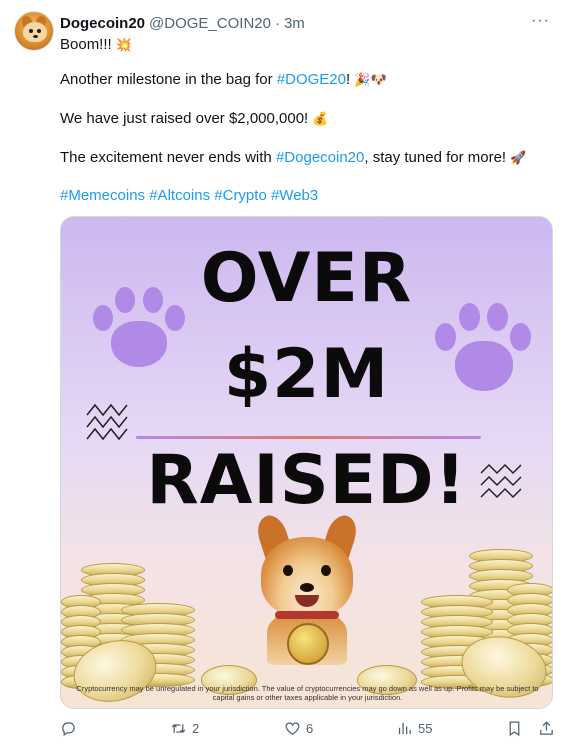 The image size is (572, 754). Describe the element at coordinates (362, 80) in the screenshot. I see `party-emoji: 🎉` at that location.